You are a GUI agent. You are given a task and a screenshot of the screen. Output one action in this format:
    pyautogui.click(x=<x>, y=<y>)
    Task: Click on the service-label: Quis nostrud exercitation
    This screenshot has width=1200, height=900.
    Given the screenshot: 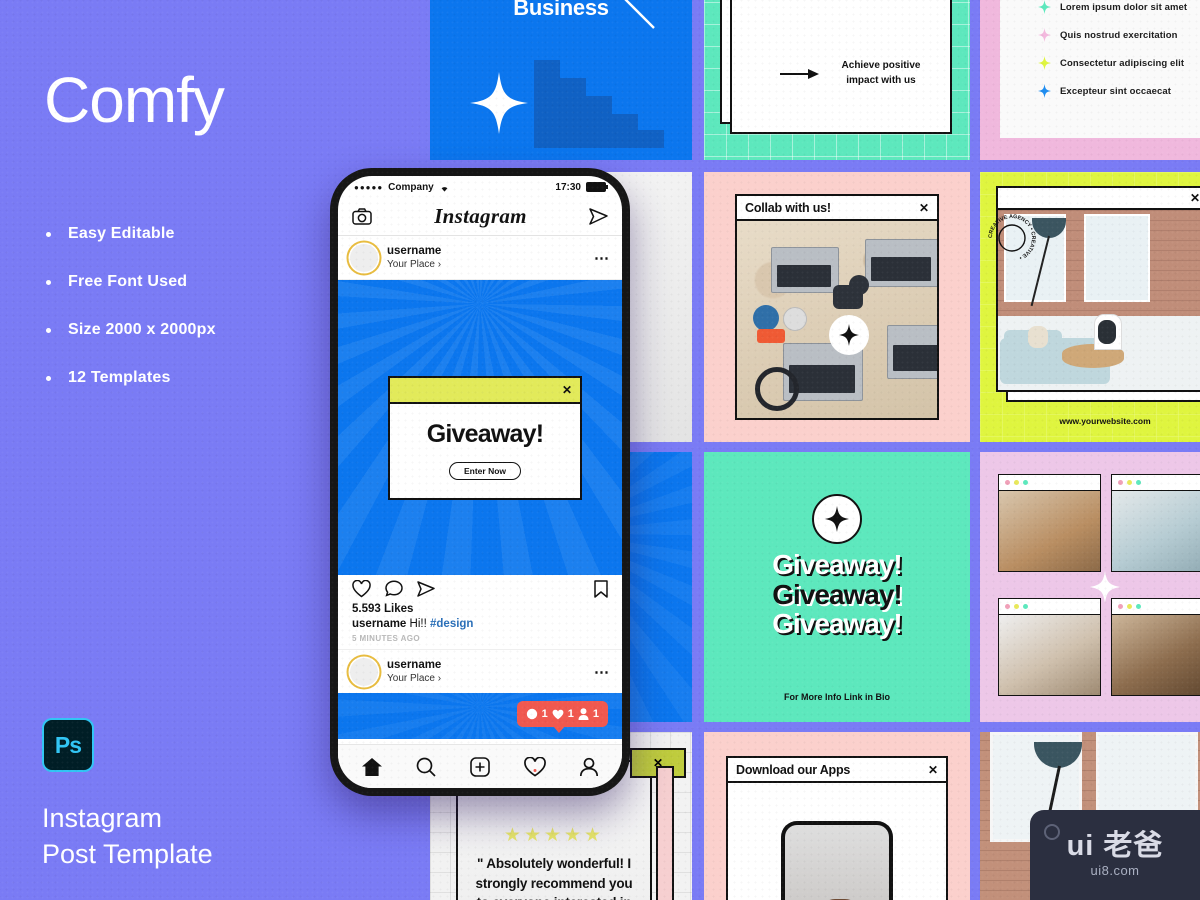 What is the action you would take?
    pyautogui.click(x=1119, y=35)
    